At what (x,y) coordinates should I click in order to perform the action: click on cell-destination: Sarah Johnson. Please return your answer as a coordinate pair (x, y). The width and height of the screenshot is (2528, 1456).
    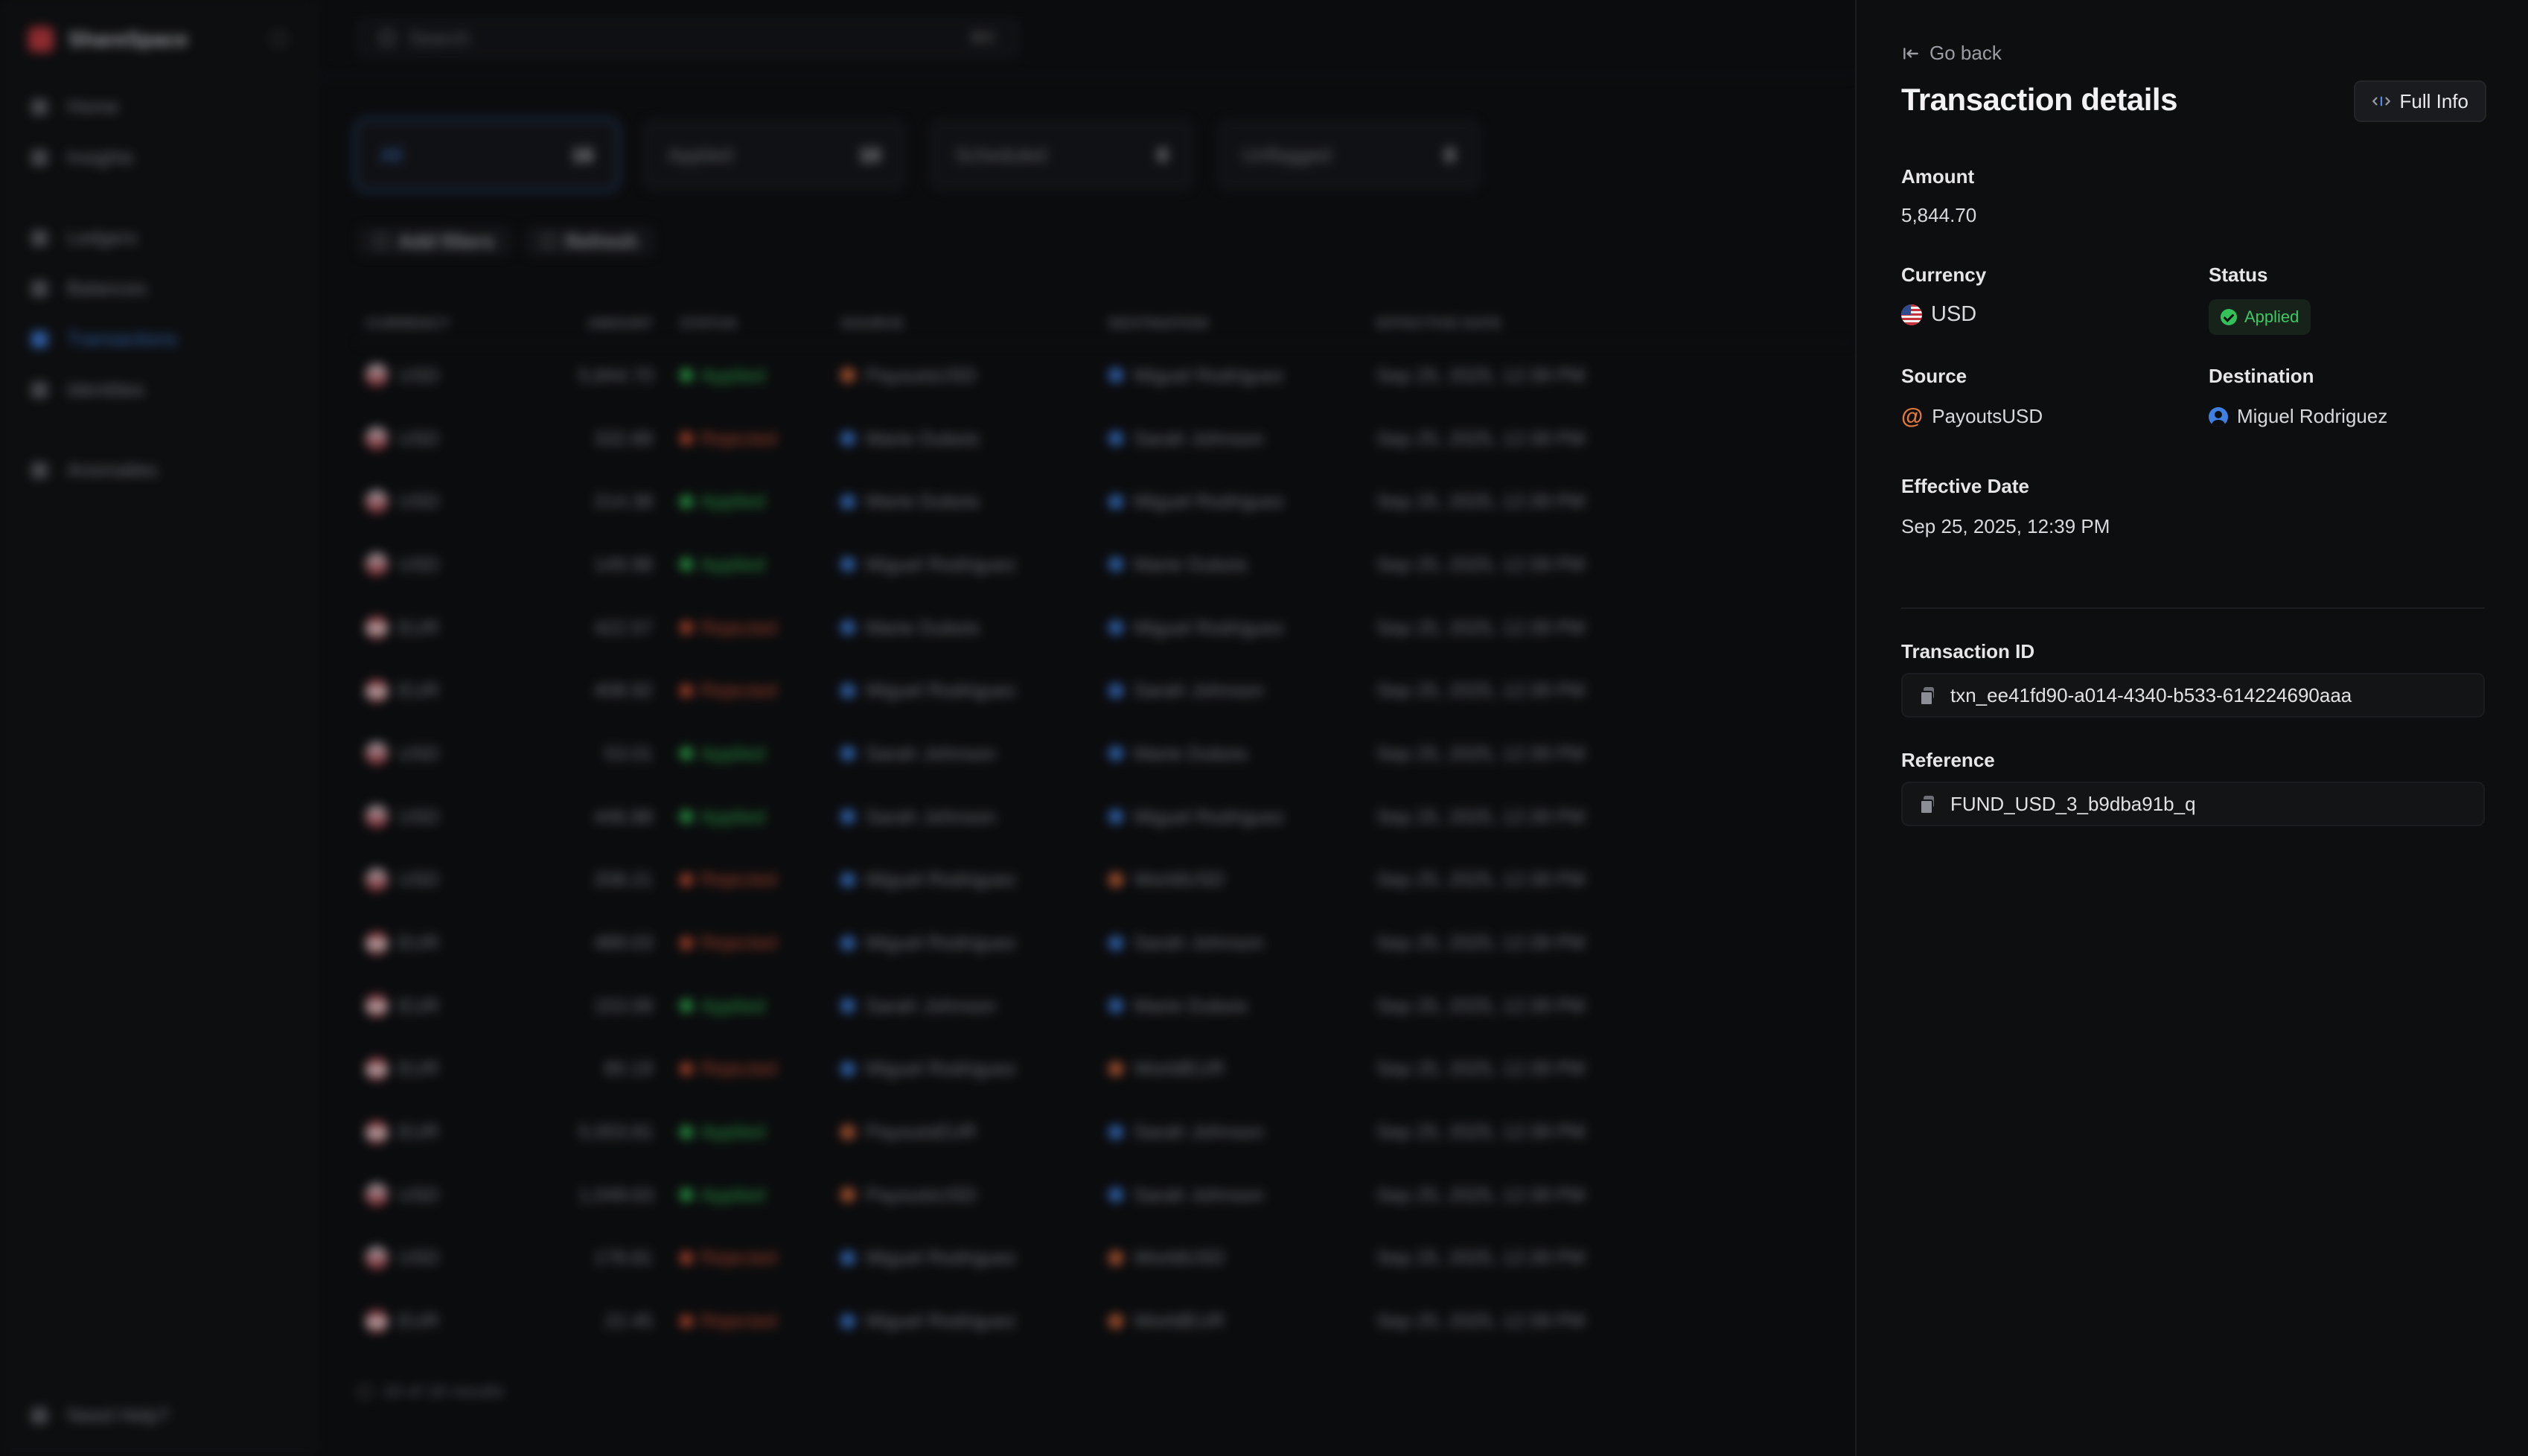
    Looking at the image, I should click on (1242, 942).